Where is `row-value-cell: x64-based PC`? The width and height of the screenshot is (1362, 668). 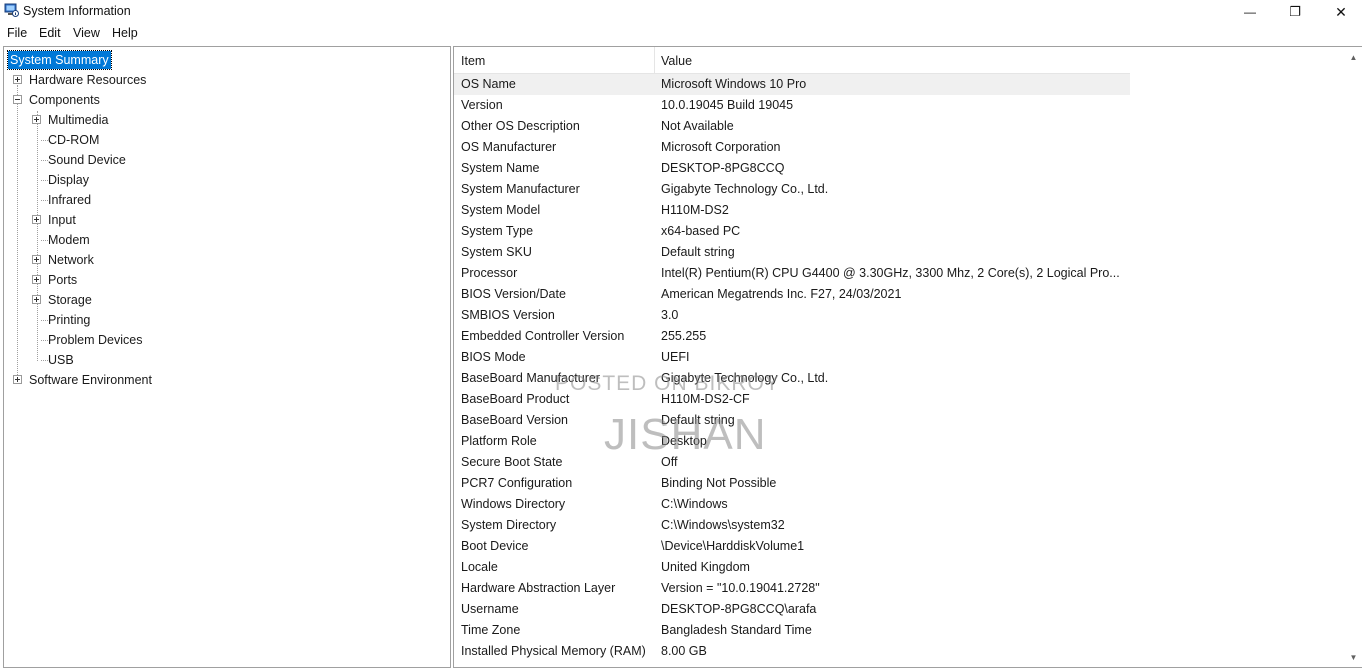 row-value-cell: x64-based PC is located at coordinates (701, 231).